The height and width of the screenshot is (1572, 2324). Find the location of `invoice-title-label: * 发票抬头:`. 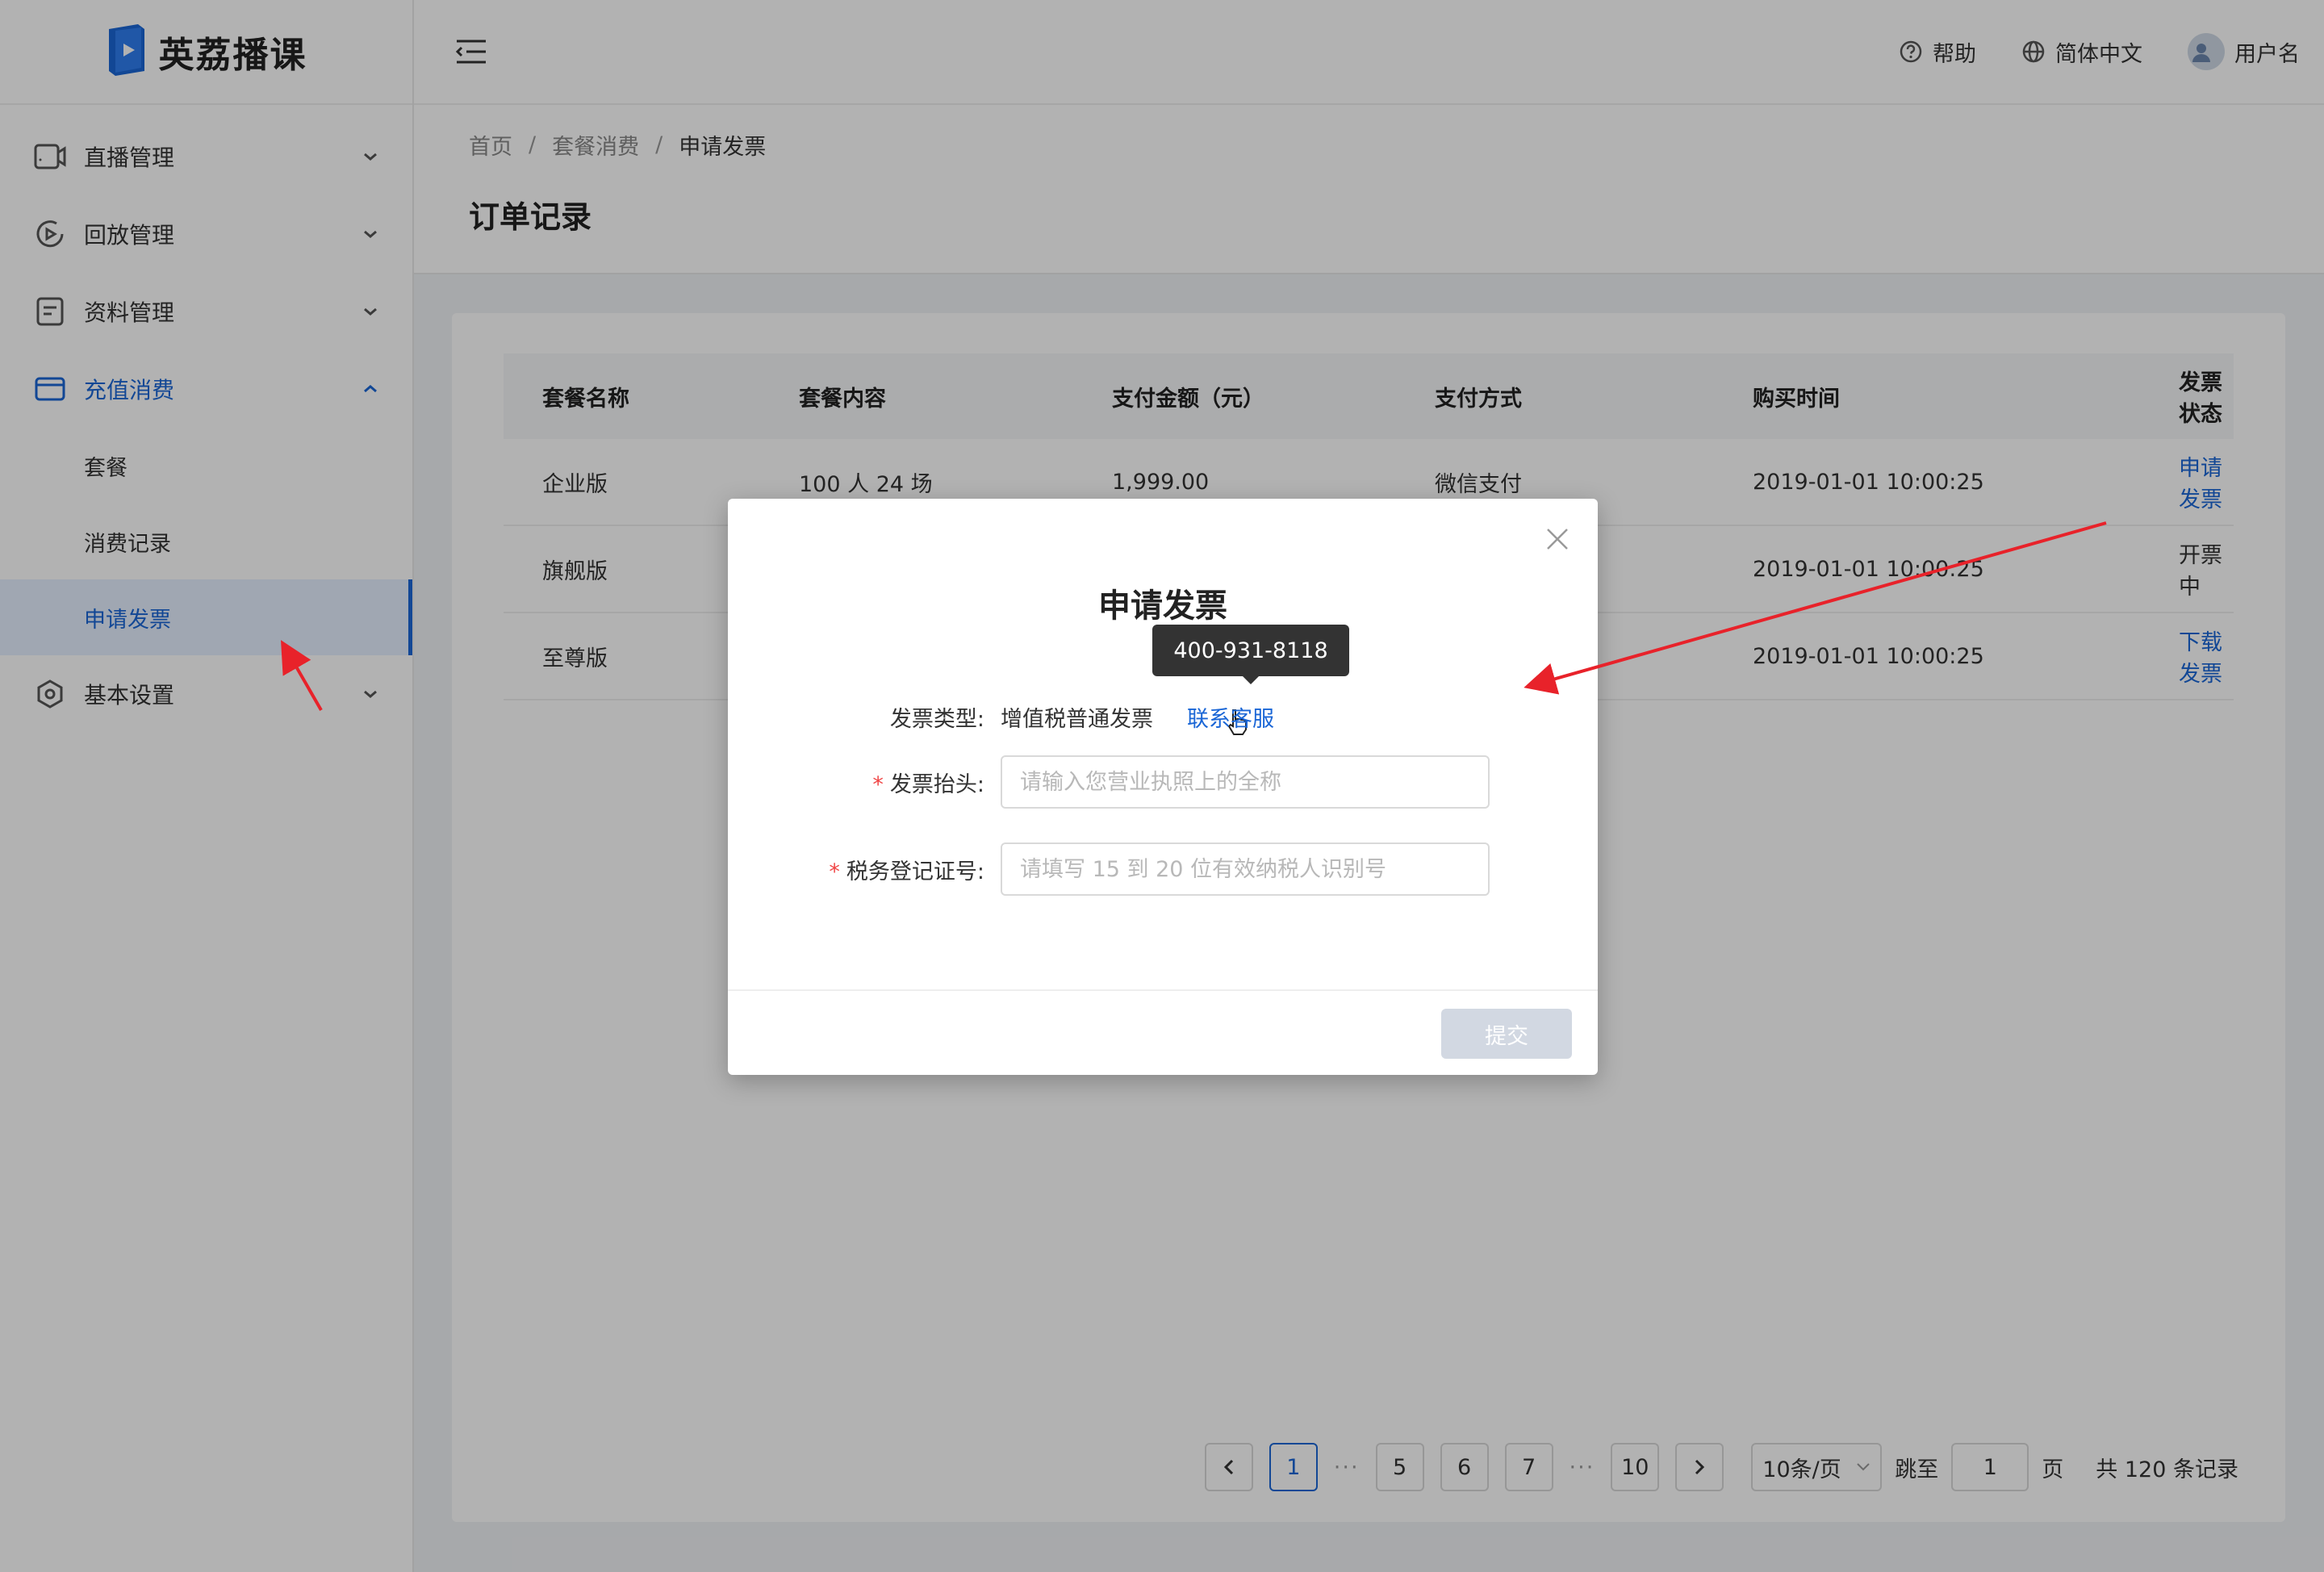

invoice-title-label: * 发票抬头: is located at coordinates (928, 784).